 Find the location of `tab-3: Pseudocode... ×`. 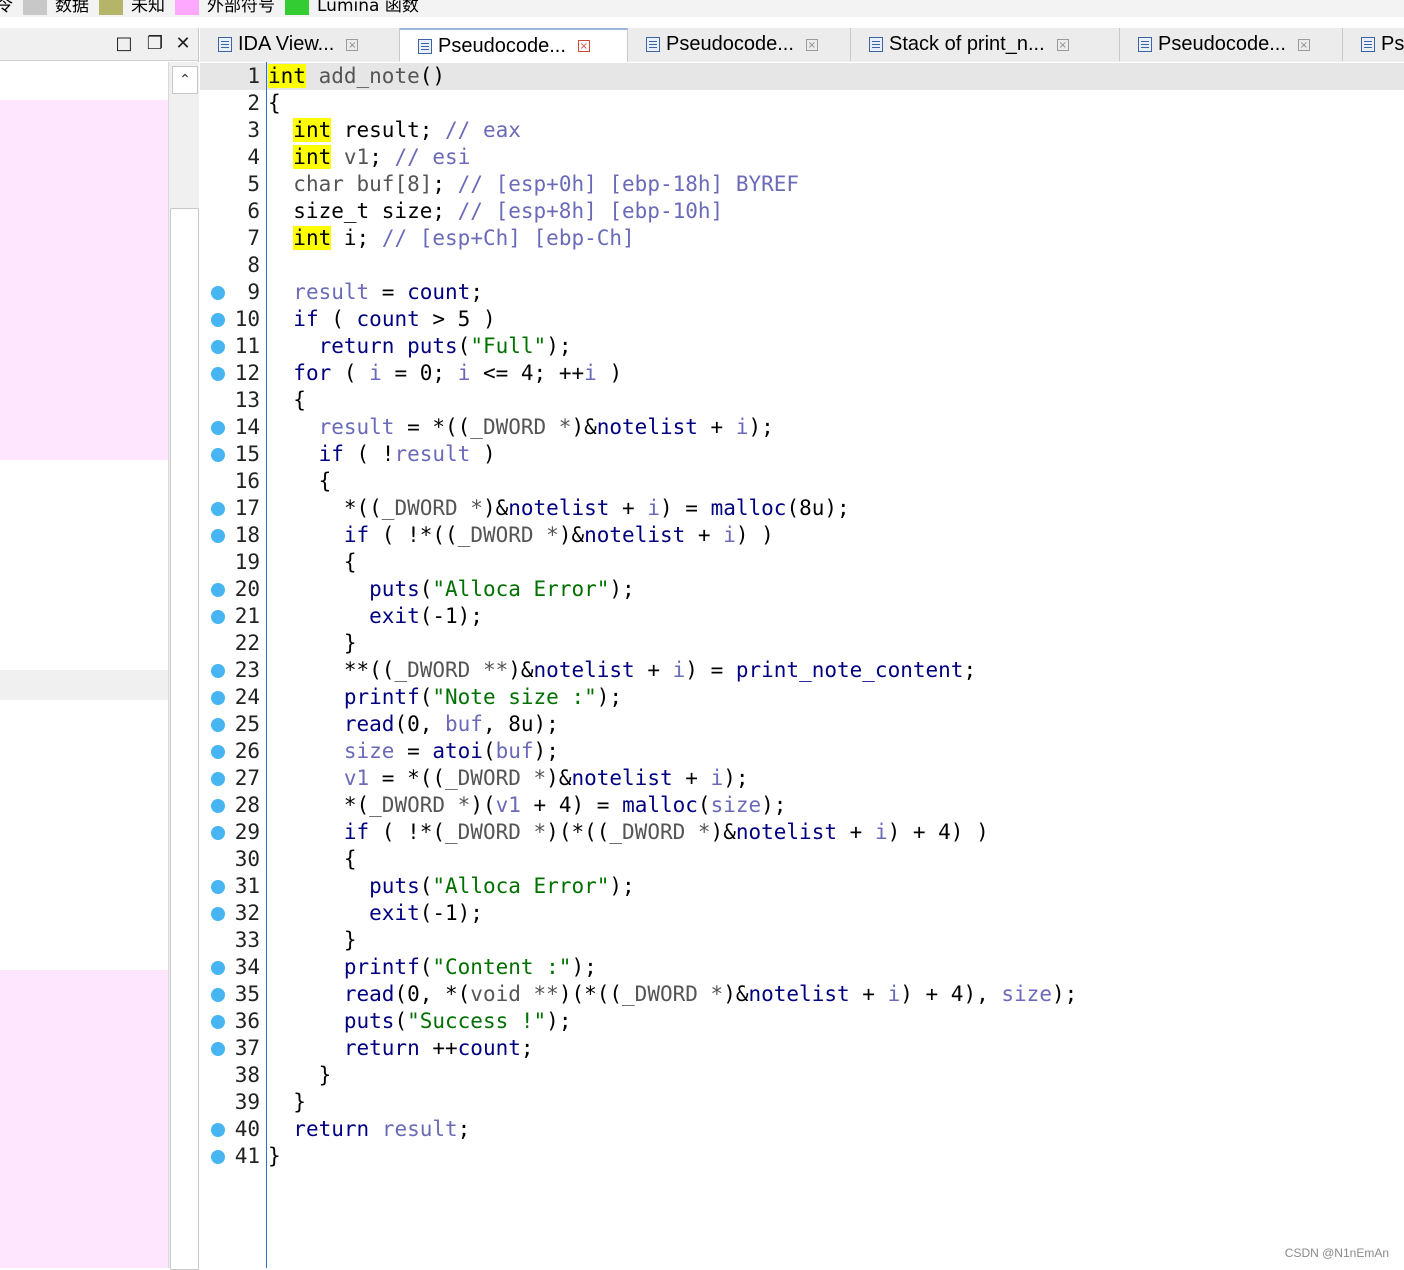

tab-3: Pseudocode... × is located at coordinates (739, 44).